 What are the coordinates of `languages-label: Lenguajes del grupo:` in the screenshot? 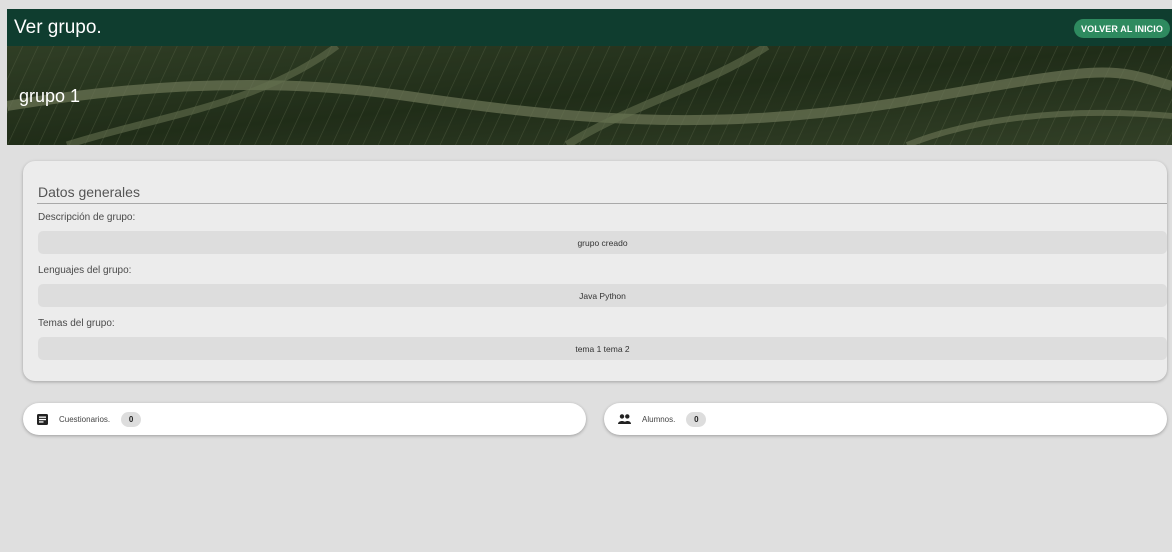 It's located at (85, 270).